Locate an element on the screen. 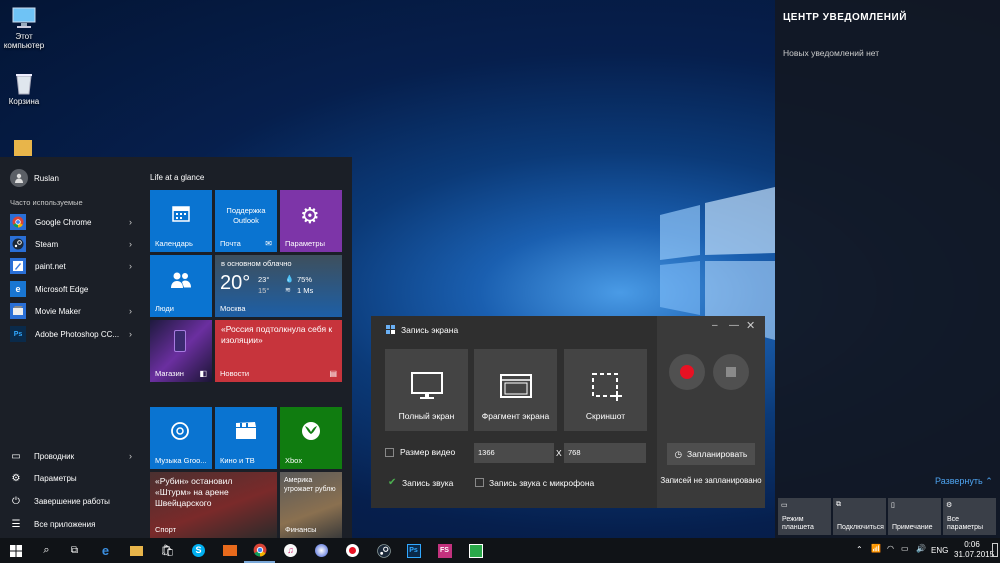 This screenshot has height=563, width=1000. tile-mail: Поддержка Outlook Почта ✉ is located at coordinates (246, 221).